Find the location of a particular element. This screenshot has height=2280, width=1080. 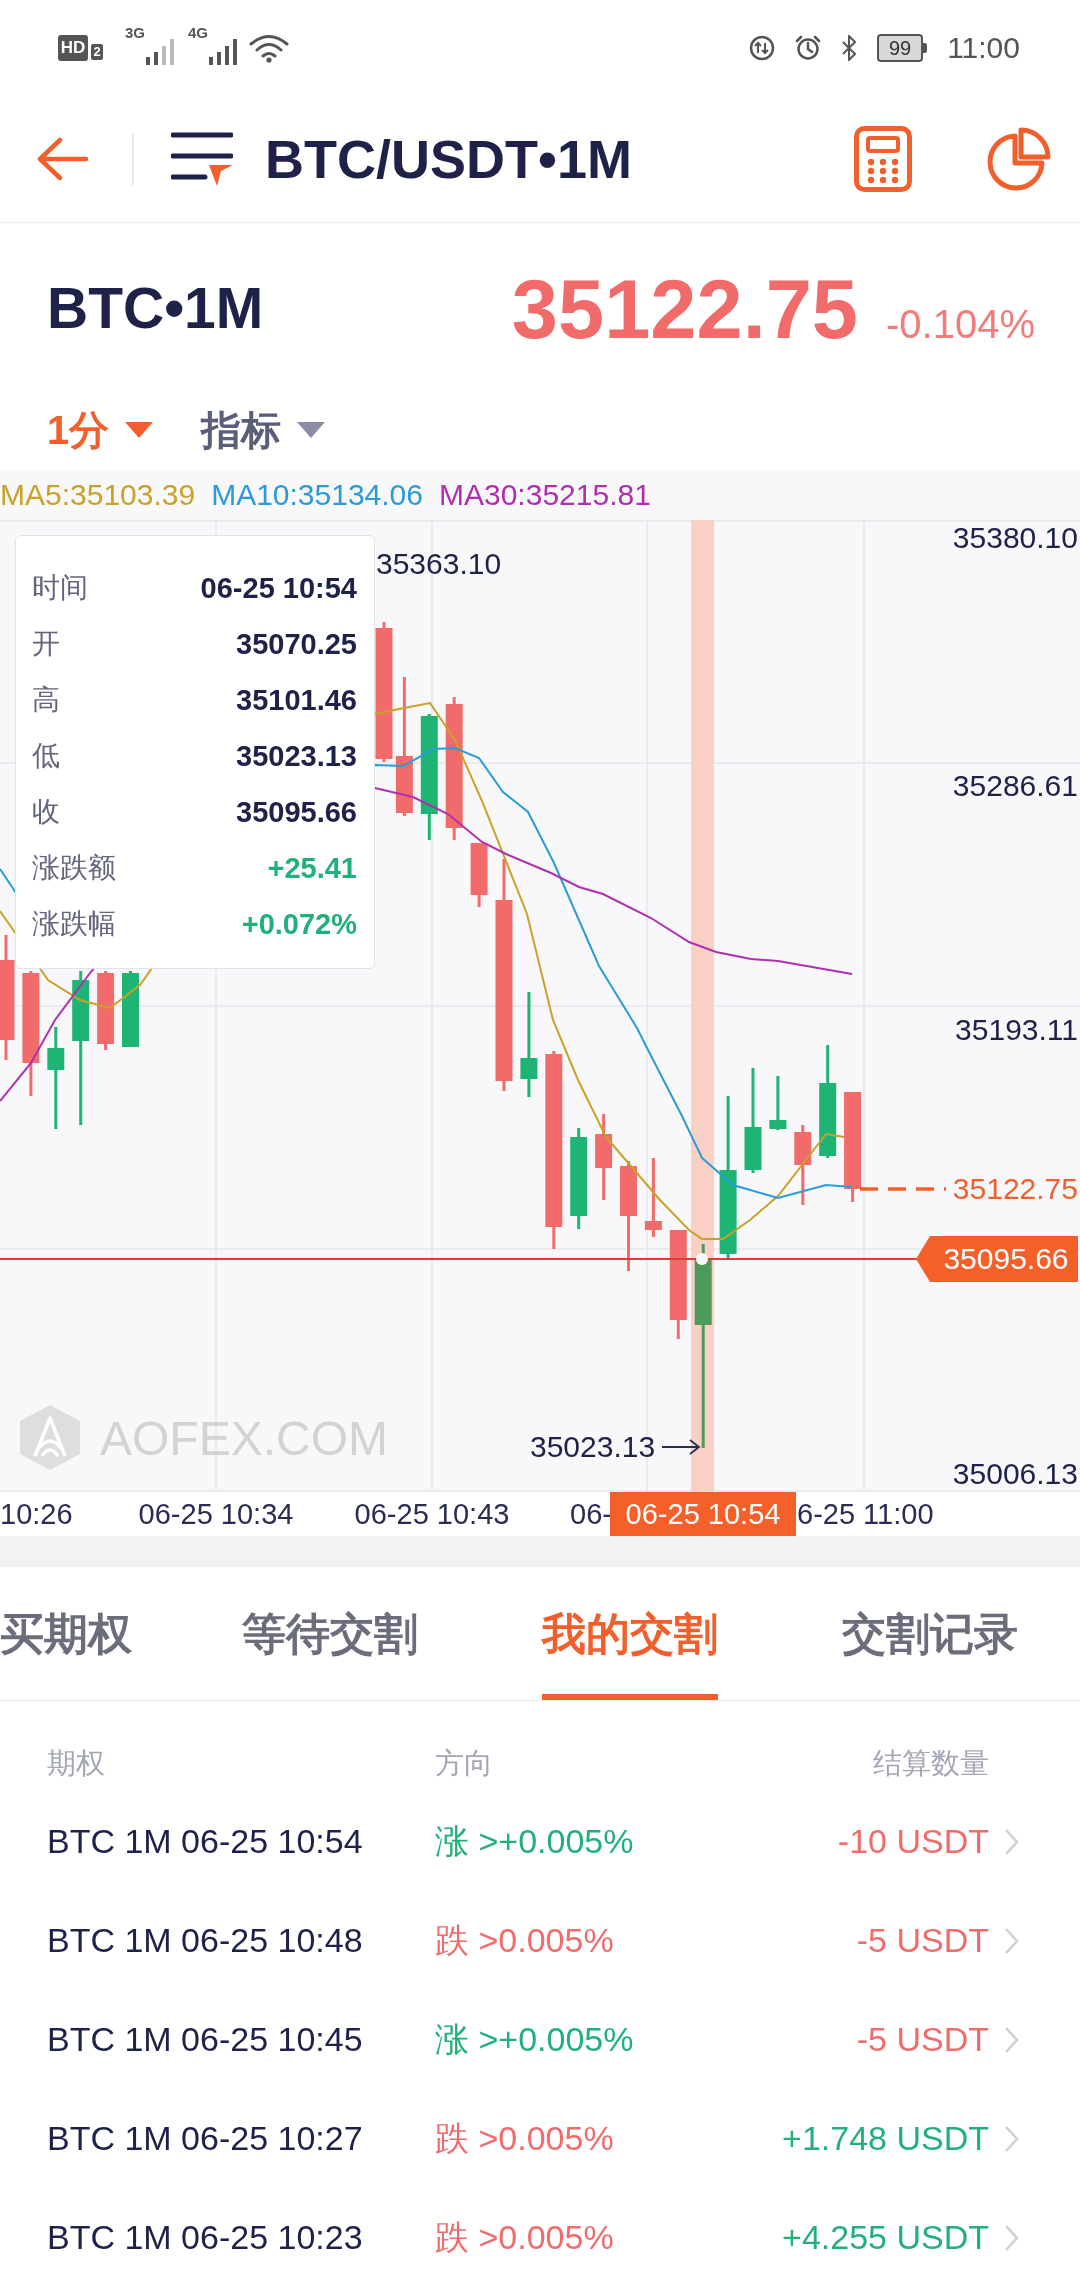

tooltip-label: 收 is located at coordinates (46, 812).